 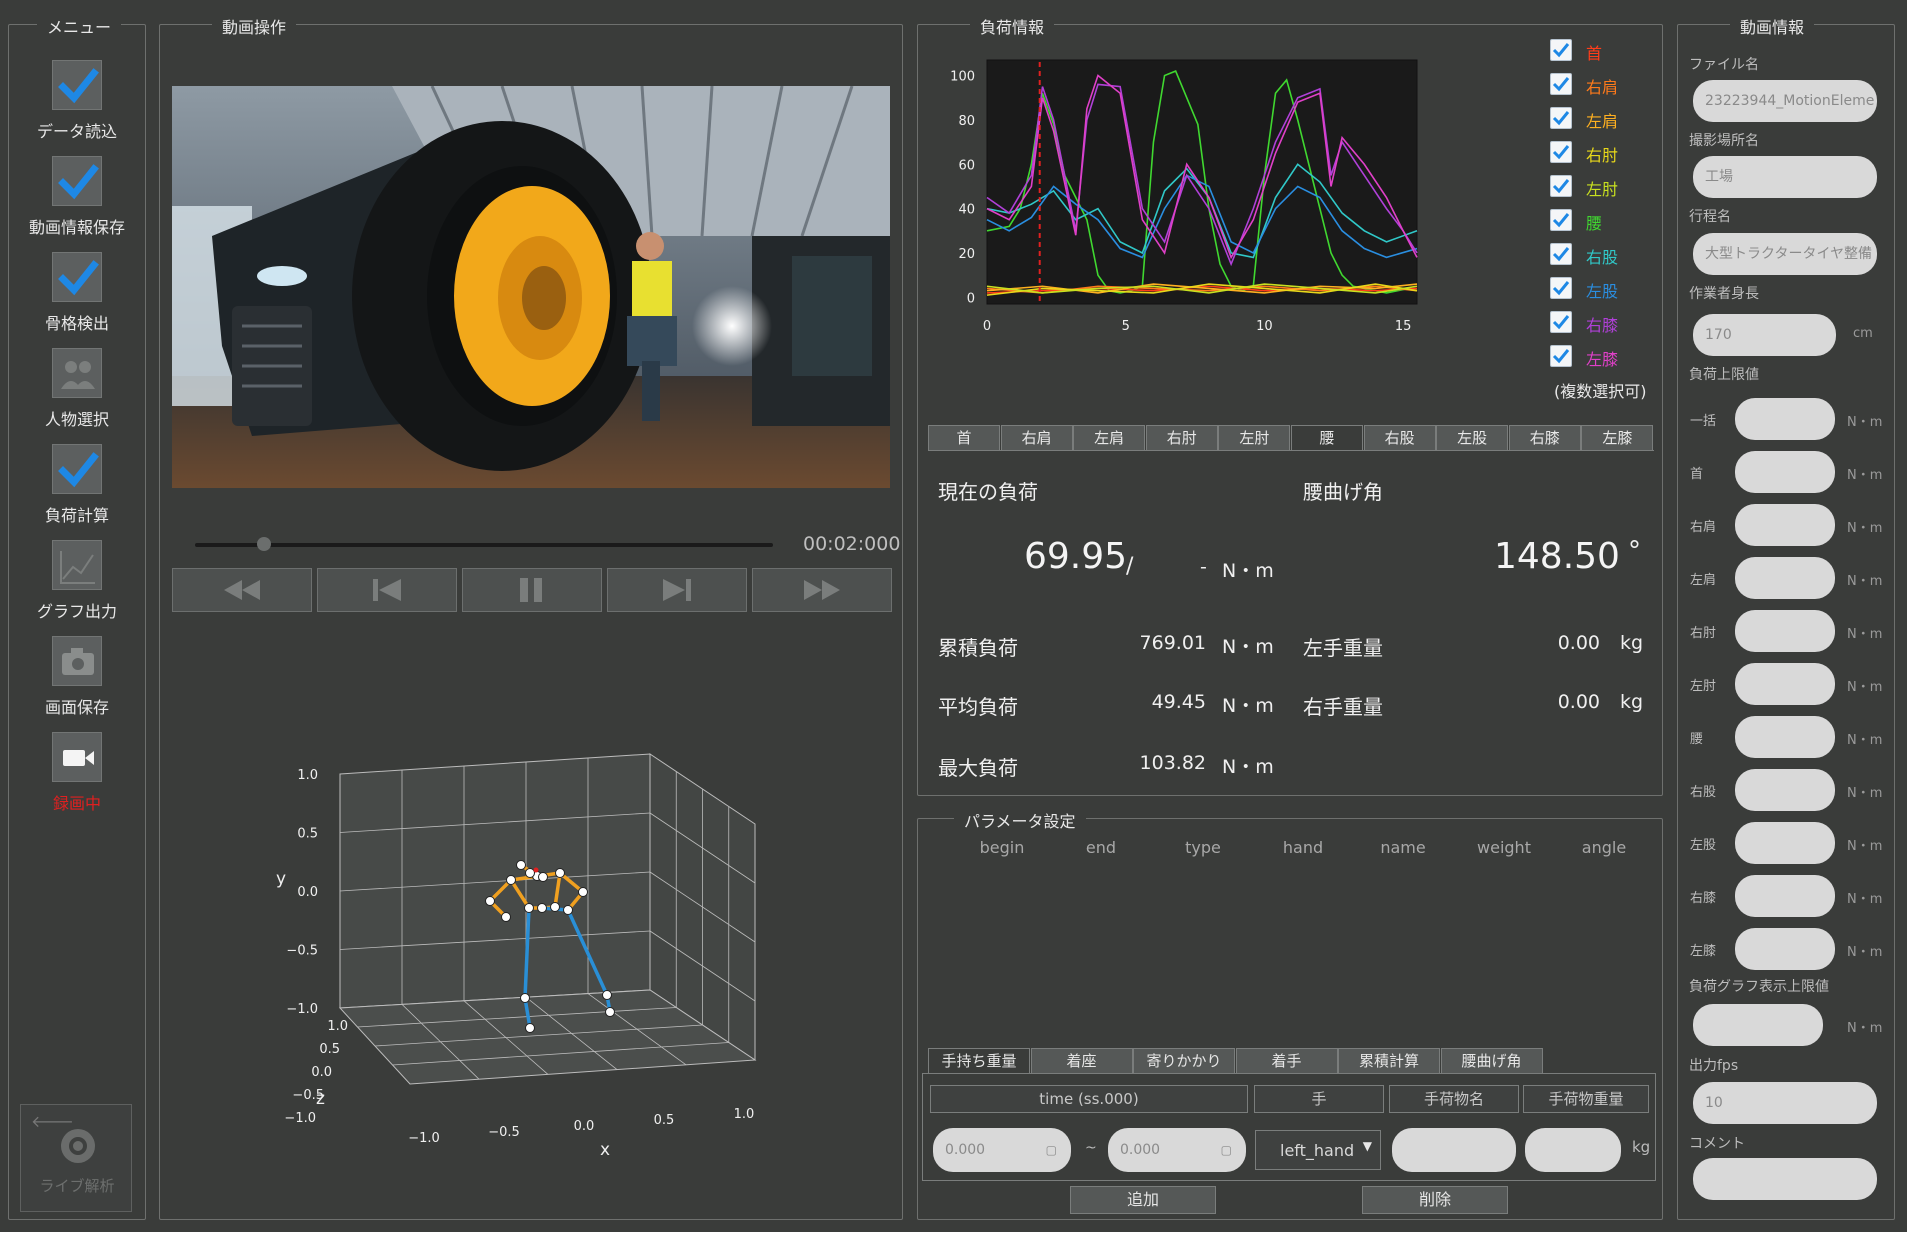 What do you see at coordinates (78, 1146) in the screenshot?
I see `camera-lens-icon` at bounding box center [78, 1146].